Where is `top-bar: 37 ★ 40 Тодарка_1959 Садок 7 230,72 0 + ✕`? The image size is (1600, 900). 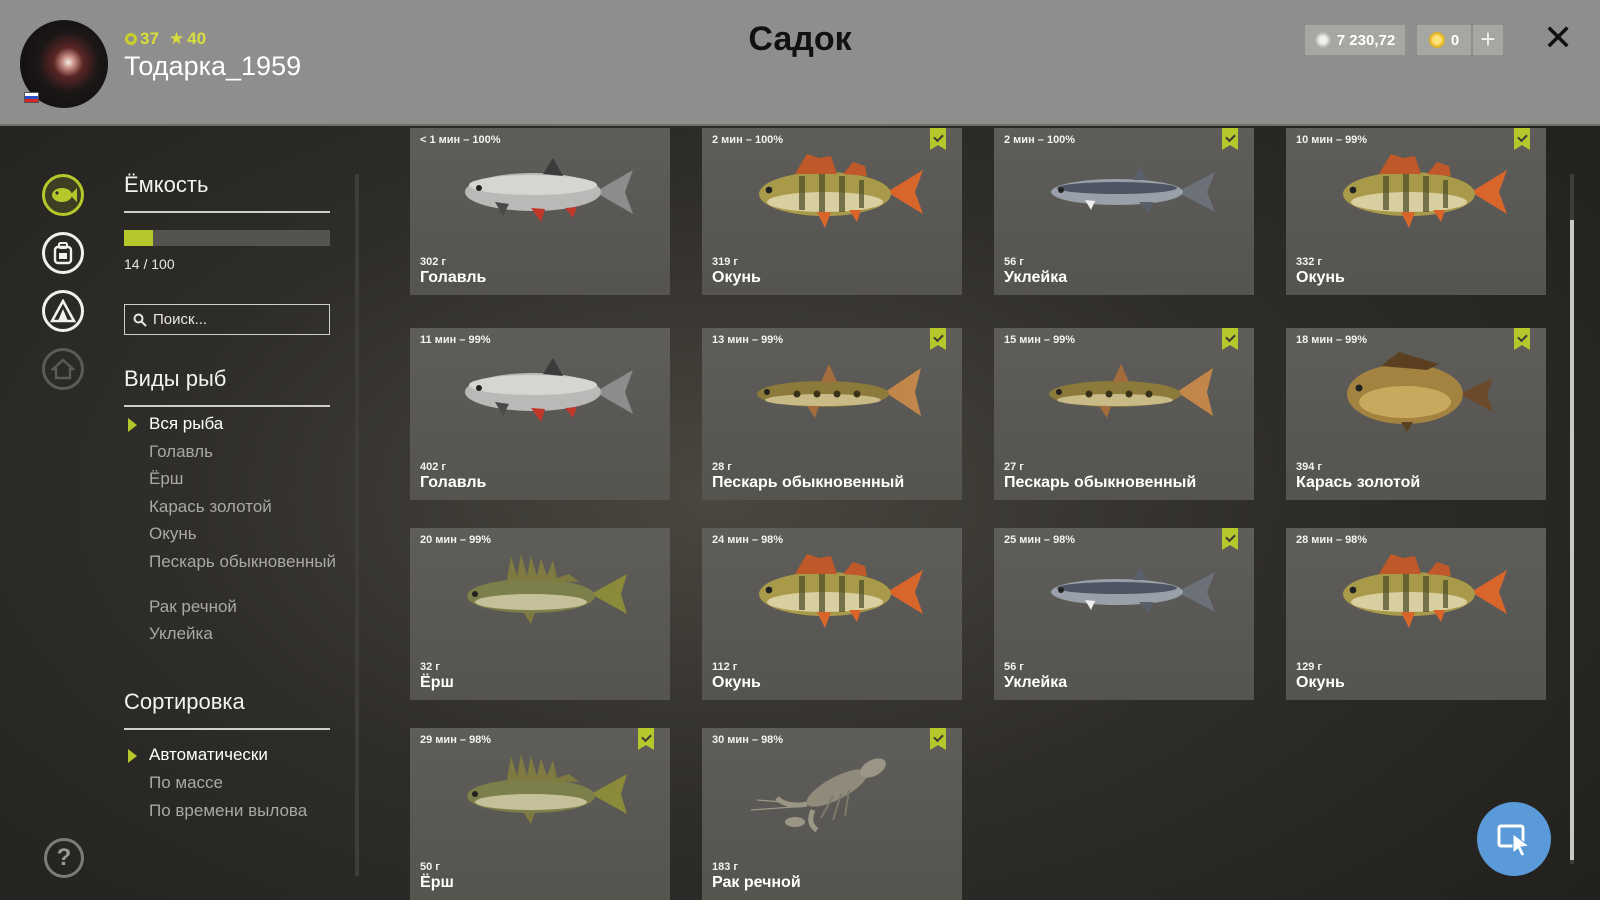
top-bar: 37 ★ 40 Тодарка_1959 Садок 7 230,72 0 + ✕ is located at coordinates (800, 63).